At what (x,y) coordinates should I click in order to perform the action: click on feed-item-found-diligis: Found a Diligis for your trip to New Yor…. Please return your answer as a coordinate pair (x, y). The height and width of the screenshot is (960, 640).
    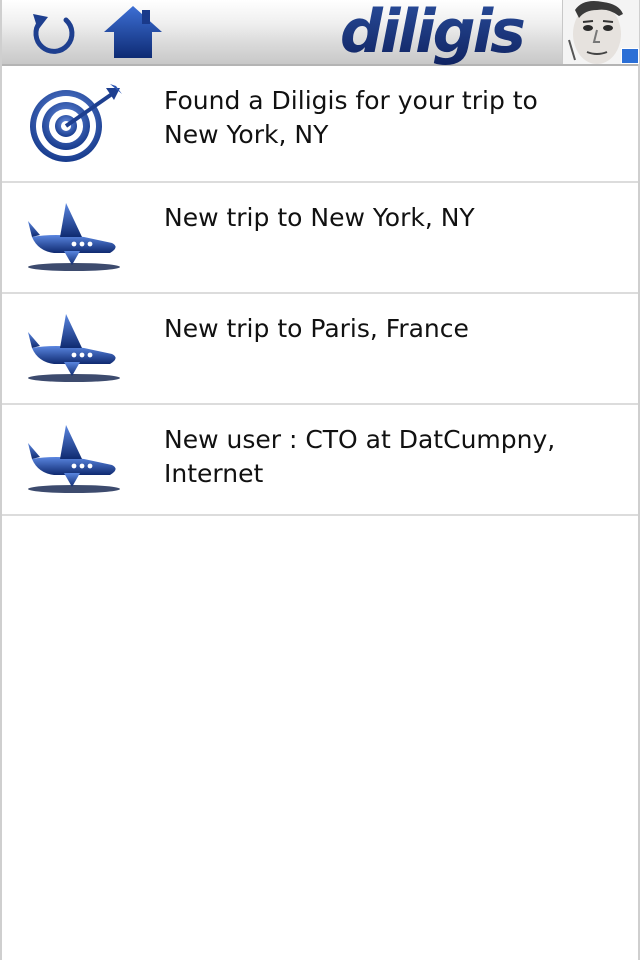
    Looking at the image, I should click on (320, 124).